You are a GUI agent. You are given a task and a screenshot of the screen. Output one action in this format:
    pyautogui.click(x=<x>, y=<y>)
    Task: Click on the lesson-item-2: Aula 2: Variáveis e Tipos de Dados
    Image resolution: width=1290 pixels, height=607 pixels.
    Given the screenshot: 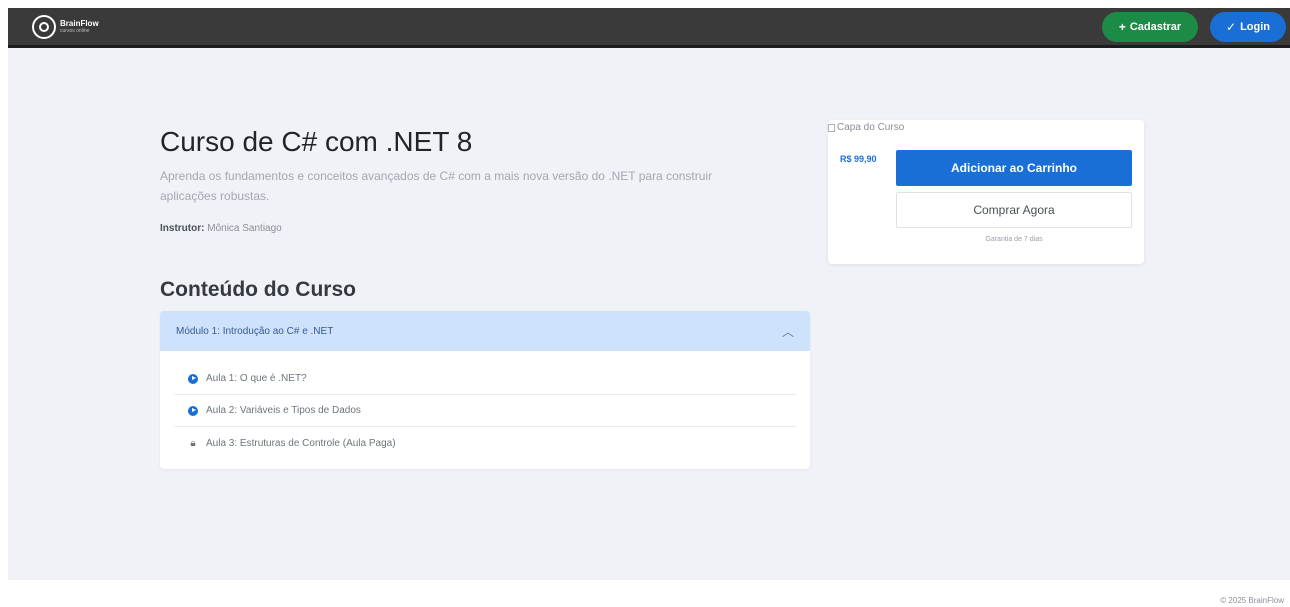 What is the action you would take?
    pyautogui.click(x=485, y=411)
    